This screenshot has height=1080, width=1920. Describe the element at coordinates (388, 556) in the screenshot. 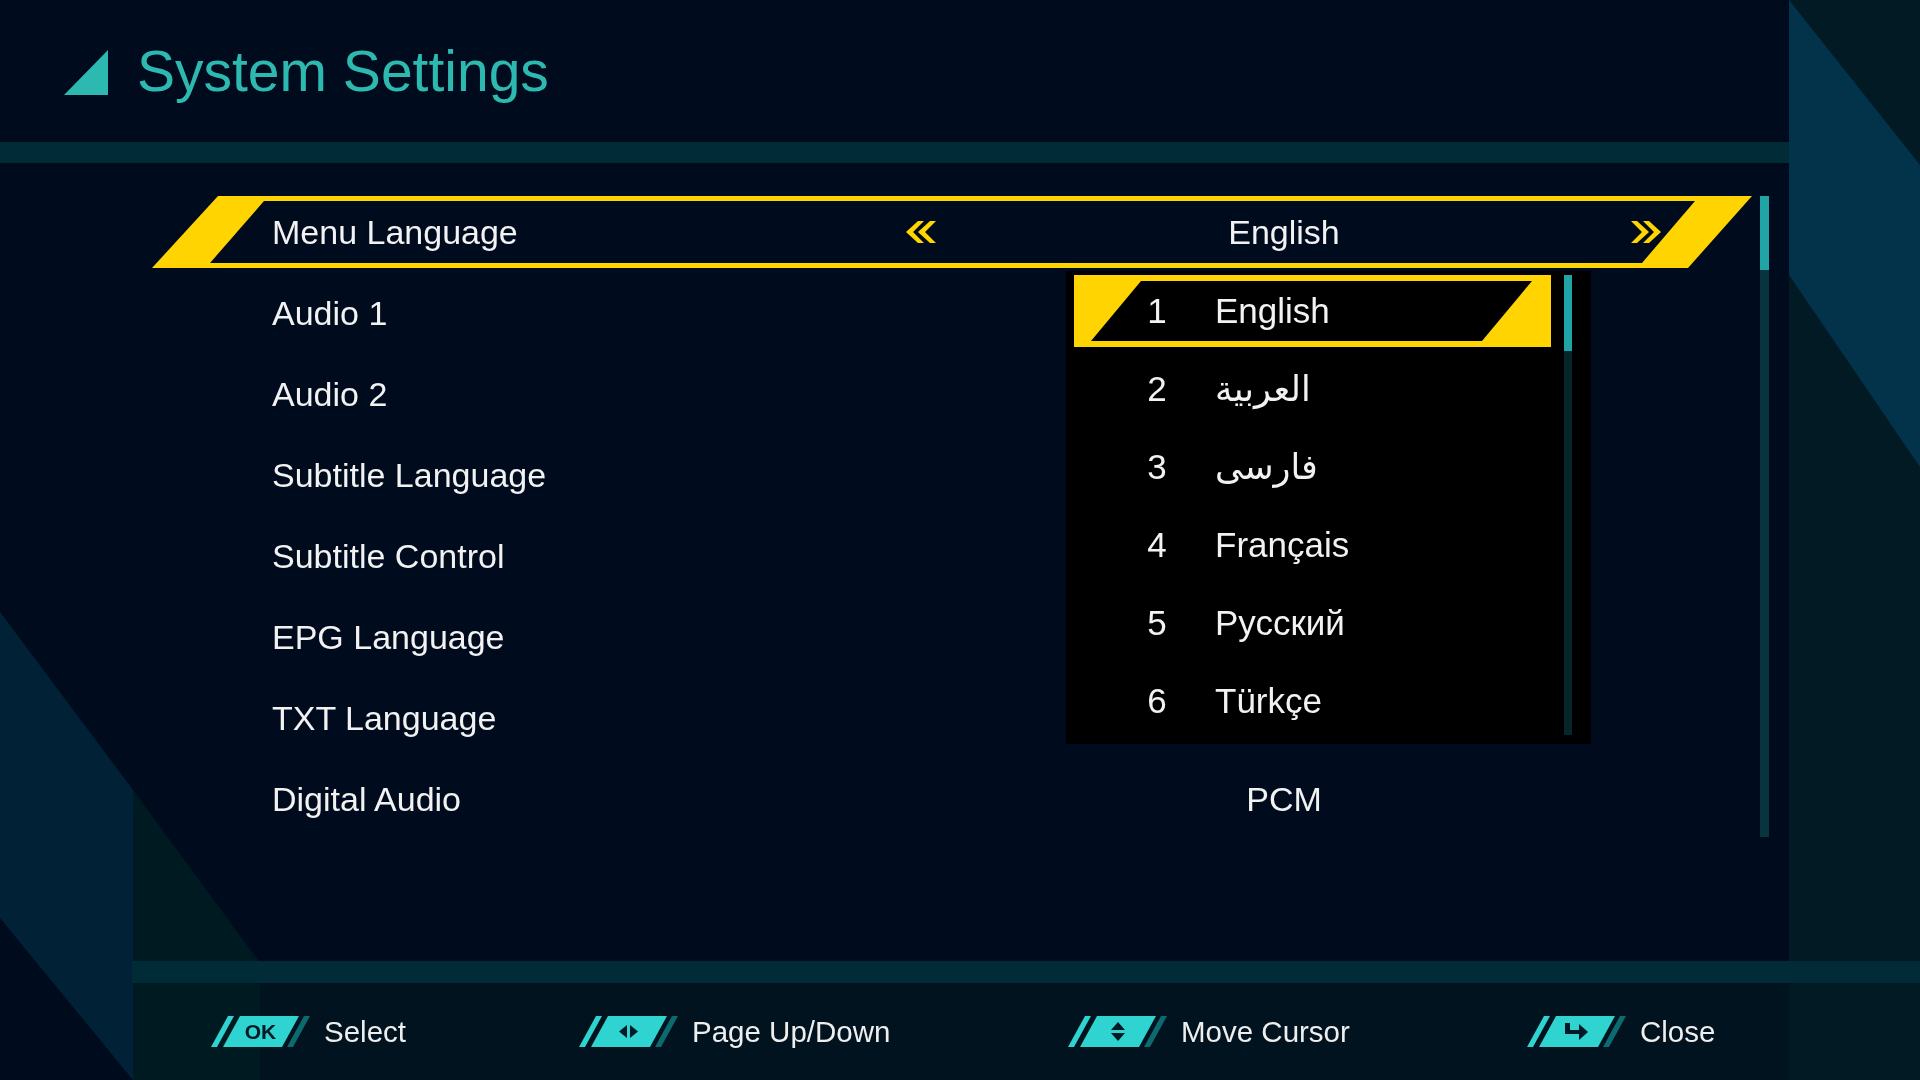

I see `setting-label: Subtitle Control` at that location.